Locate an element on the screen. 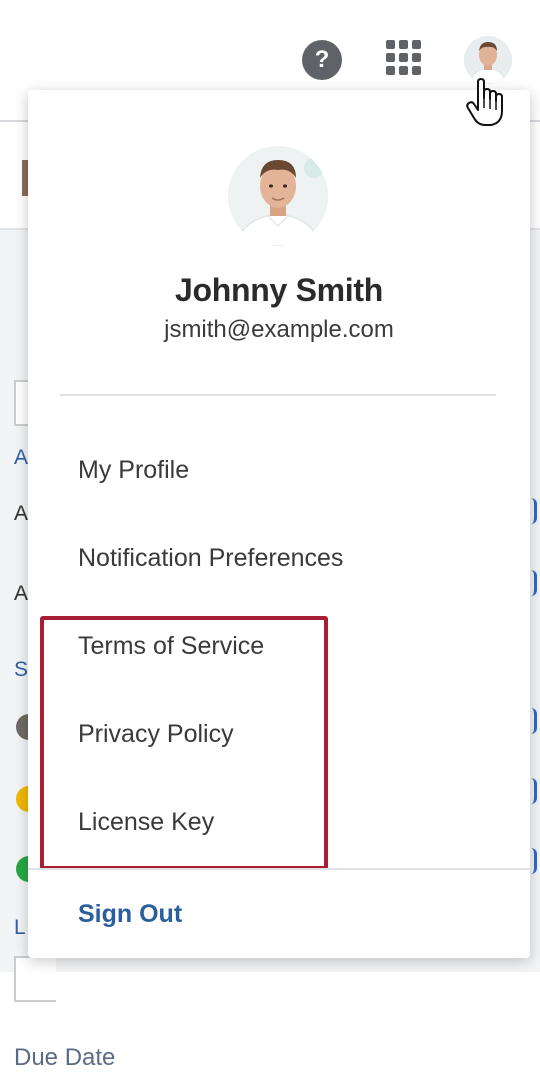 This screenshot has height=1072, width=540. menu-item-notification-preferences: Notification Preferences is located at coordinates (210, 558).